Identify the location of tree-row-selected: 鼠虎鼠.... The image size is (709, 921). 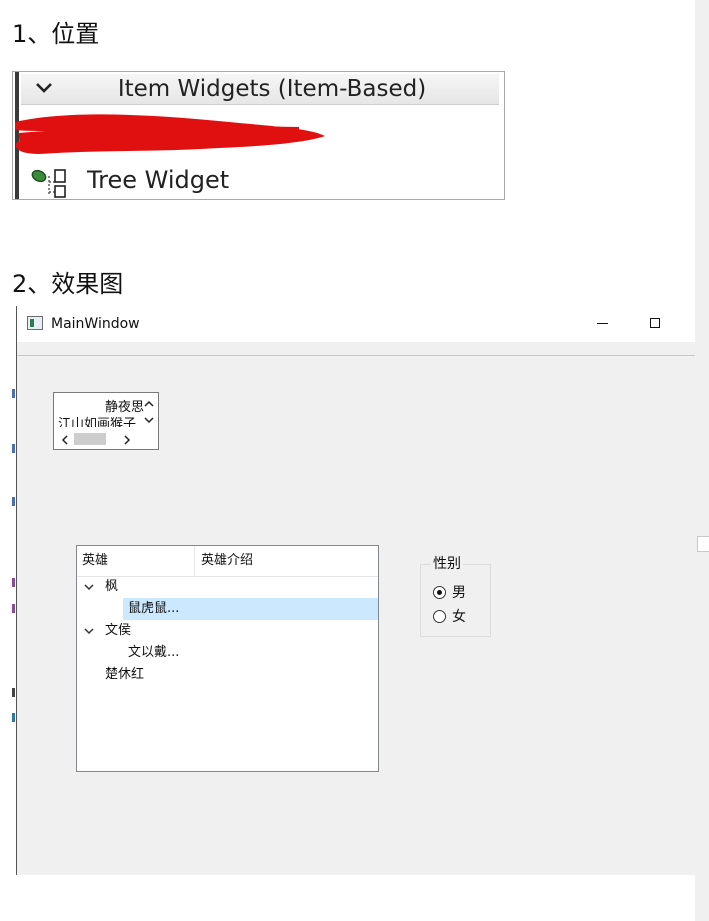
(227, 609).